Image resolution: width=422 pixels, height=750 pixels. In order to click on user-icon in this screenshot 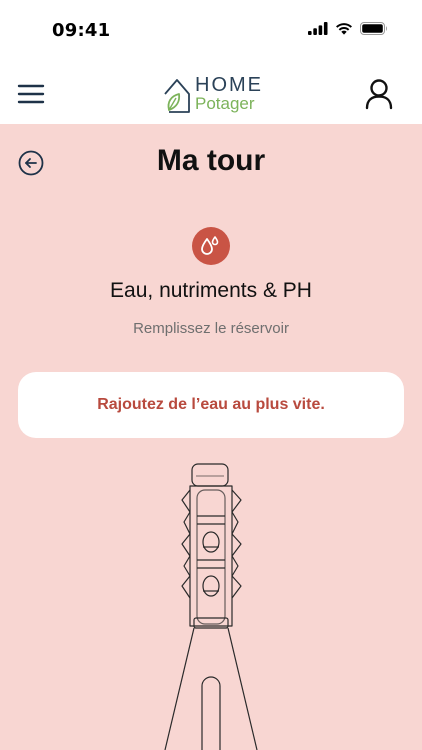, I will do `click(379, 94)`.